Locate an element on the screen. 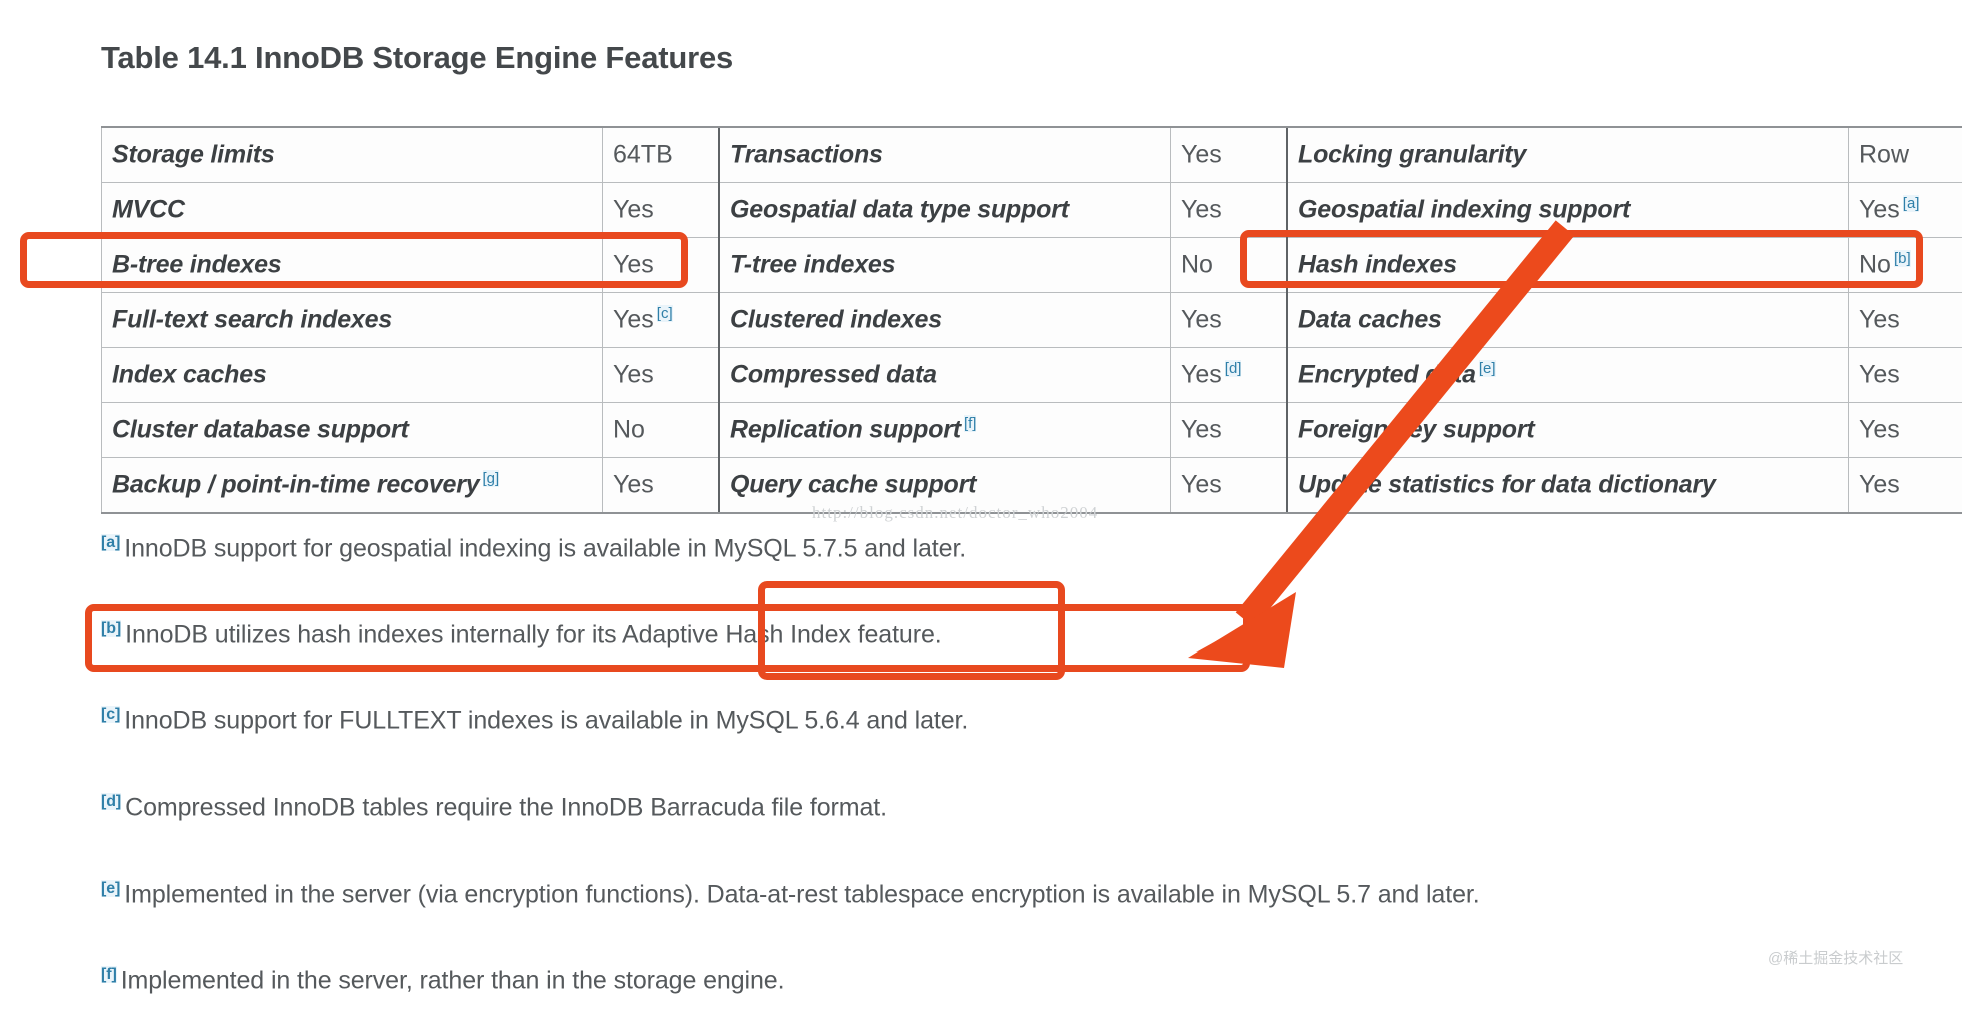  cell-value-2: No is located at coordinates (1229, 265).